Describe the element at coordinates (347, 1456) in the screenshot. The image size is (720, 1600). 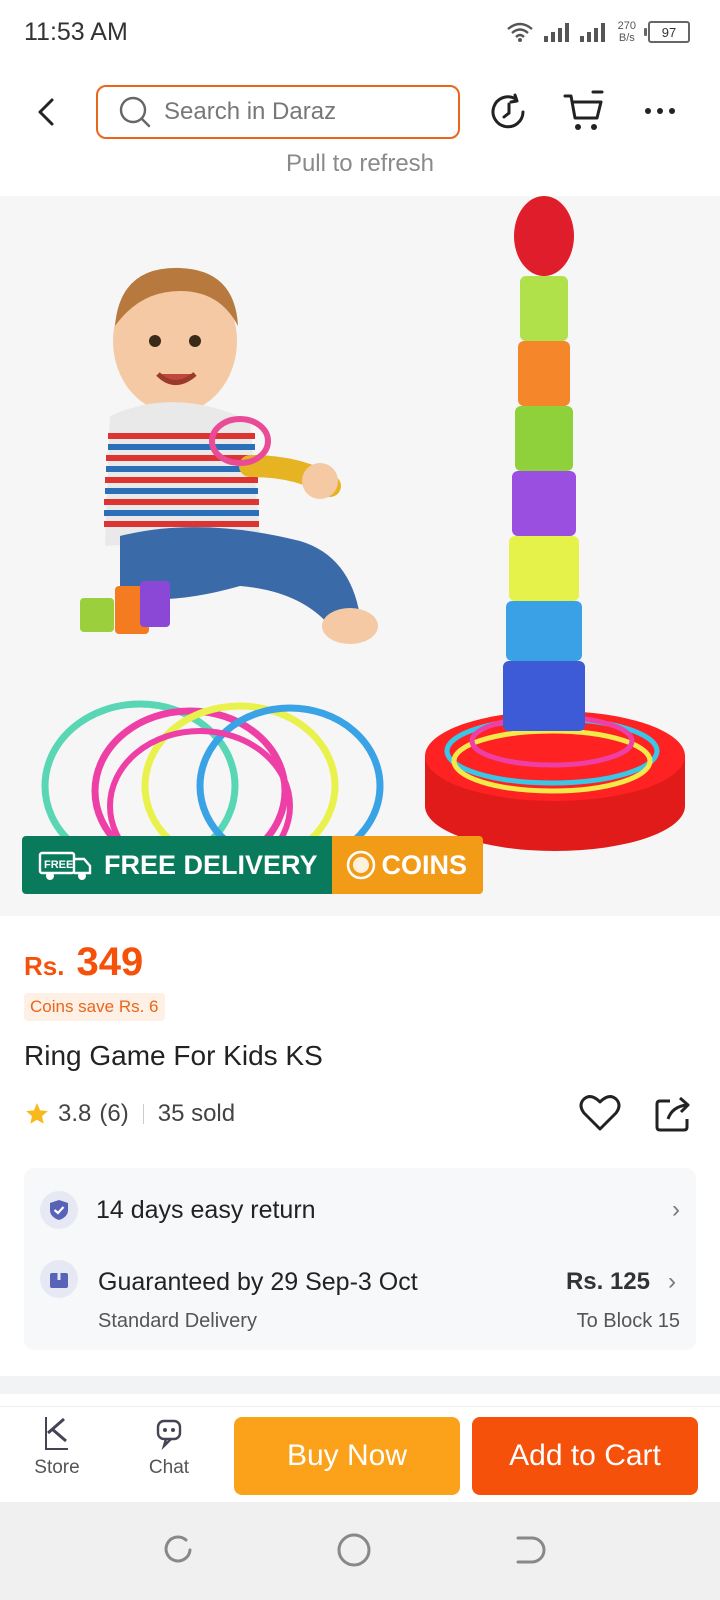
I see `buy-now-button: Buy Now` at that location.